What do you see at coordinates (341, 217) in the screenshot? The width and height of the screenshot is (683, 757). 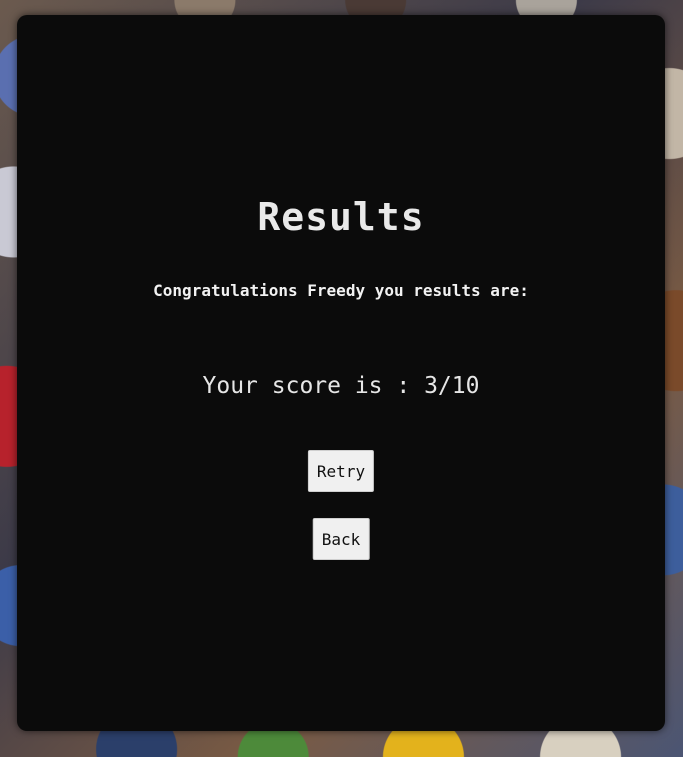 I see `results-title: Results` at bounding box center [341, 217].